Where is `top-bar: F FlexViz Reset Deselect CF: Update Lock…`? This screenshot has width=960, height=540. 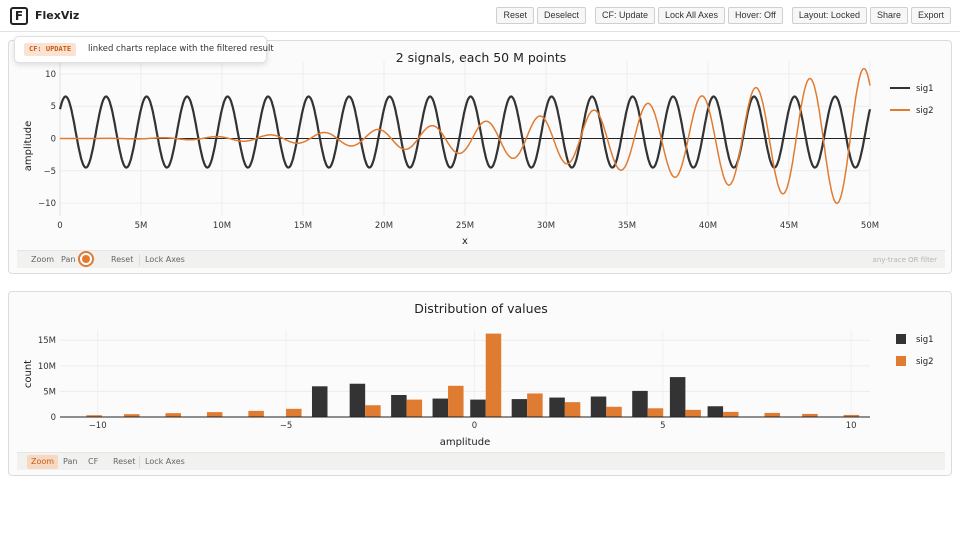 top-bar: F FlexViz Reset Deselect CF: Update Lock… is located at coordinates (480, 16).